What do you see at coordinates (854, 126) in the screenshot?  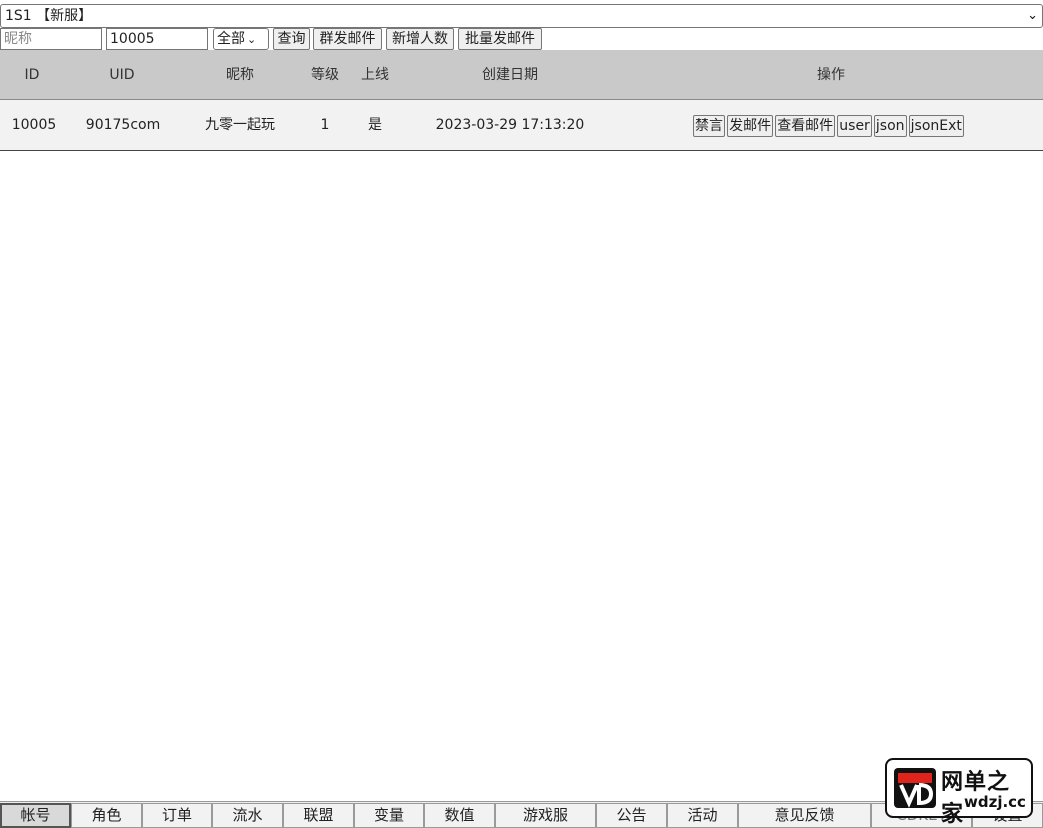 I see `user-button: user` at bounding box center [854, 126].